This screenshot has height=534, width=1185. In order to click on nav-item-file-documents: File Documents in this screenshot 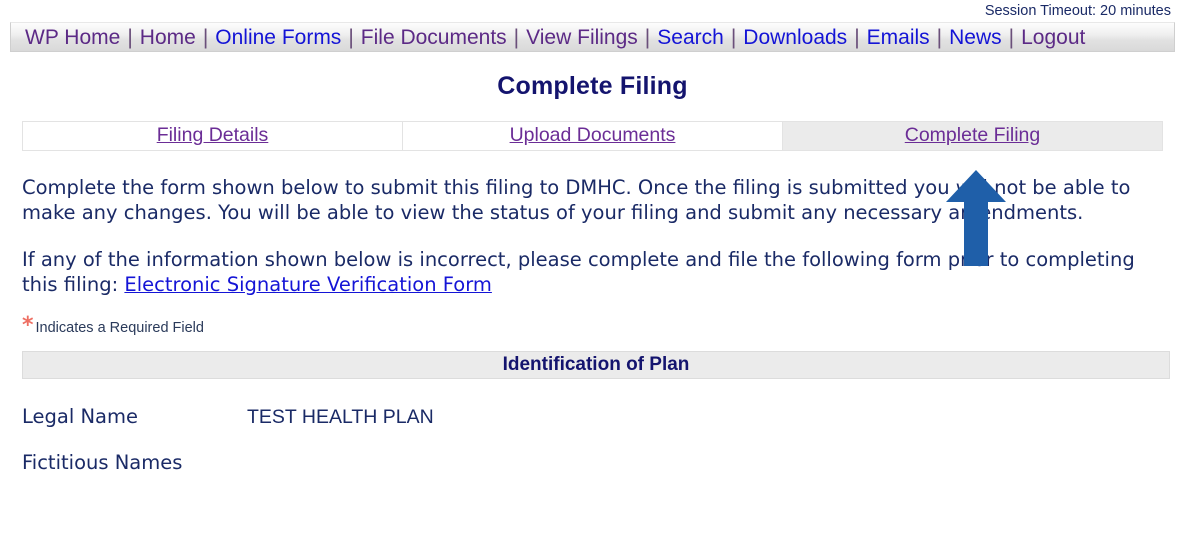, I will do `click(434, 37)`.